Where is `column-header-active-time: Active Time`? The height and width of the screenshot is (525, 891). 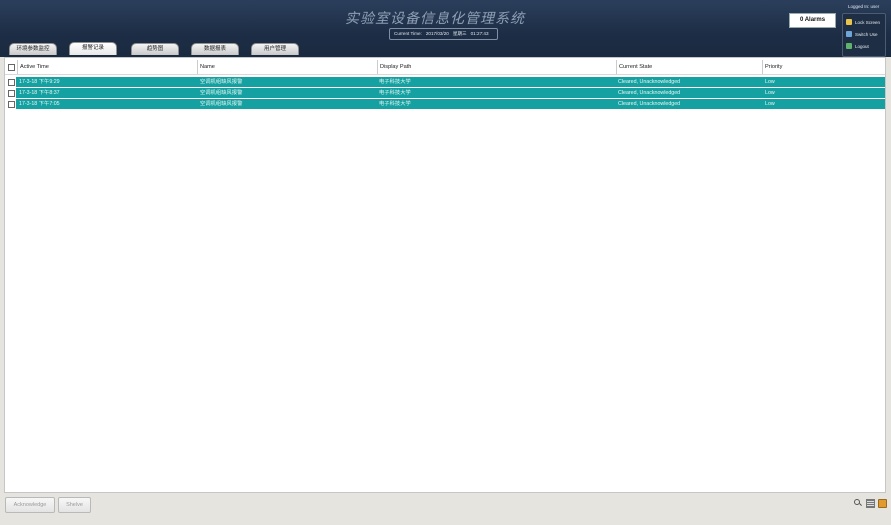 column-header-active-time: Active Time is located at coordinates (106, 67).